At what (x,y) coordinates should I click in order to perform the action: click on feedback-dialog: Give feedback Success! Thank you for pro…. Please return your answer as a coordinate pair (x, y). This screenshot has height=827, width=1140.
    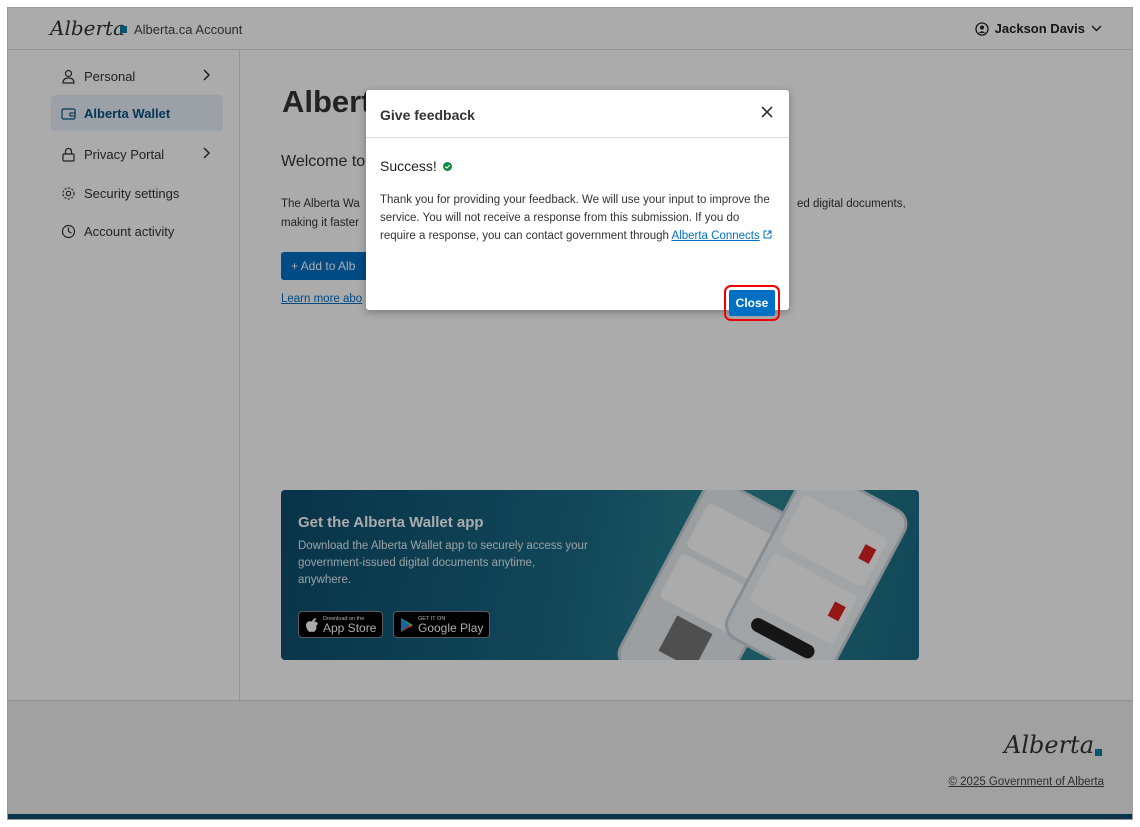
    Looking at the image, I should click on (577, 205).